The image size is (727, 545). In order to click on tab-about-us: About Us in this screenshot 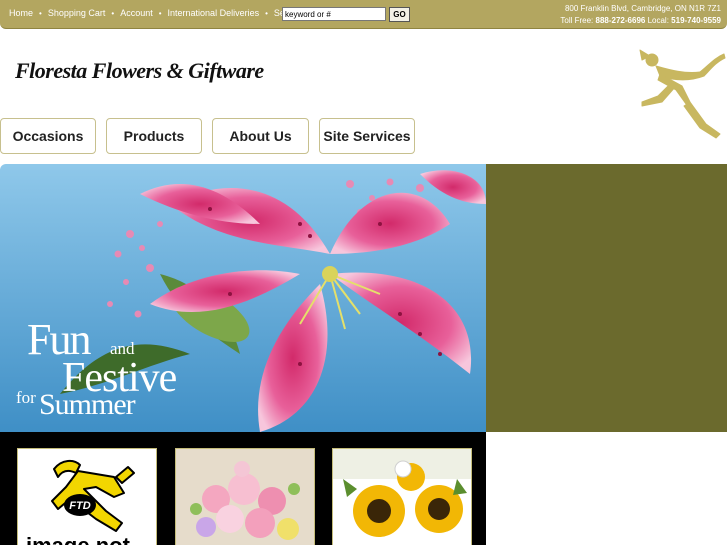, I will do `click(260, 136)`.